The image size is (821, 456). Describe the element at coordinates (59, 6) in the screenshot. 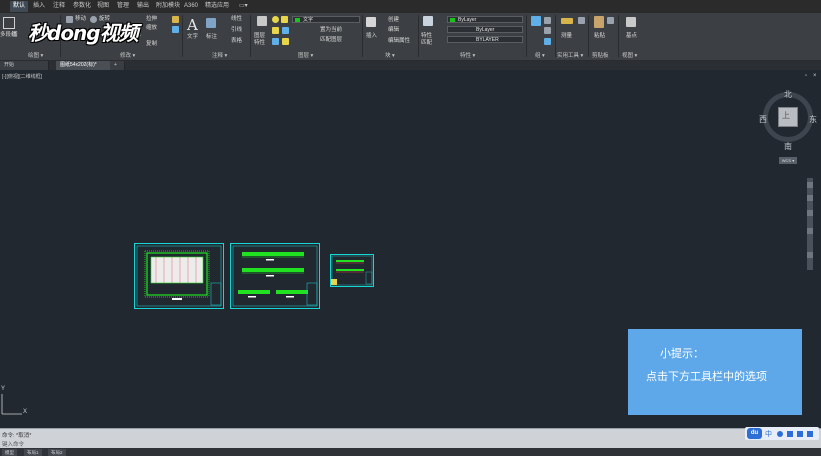

I see `tab-annotate: 注释` at that location.